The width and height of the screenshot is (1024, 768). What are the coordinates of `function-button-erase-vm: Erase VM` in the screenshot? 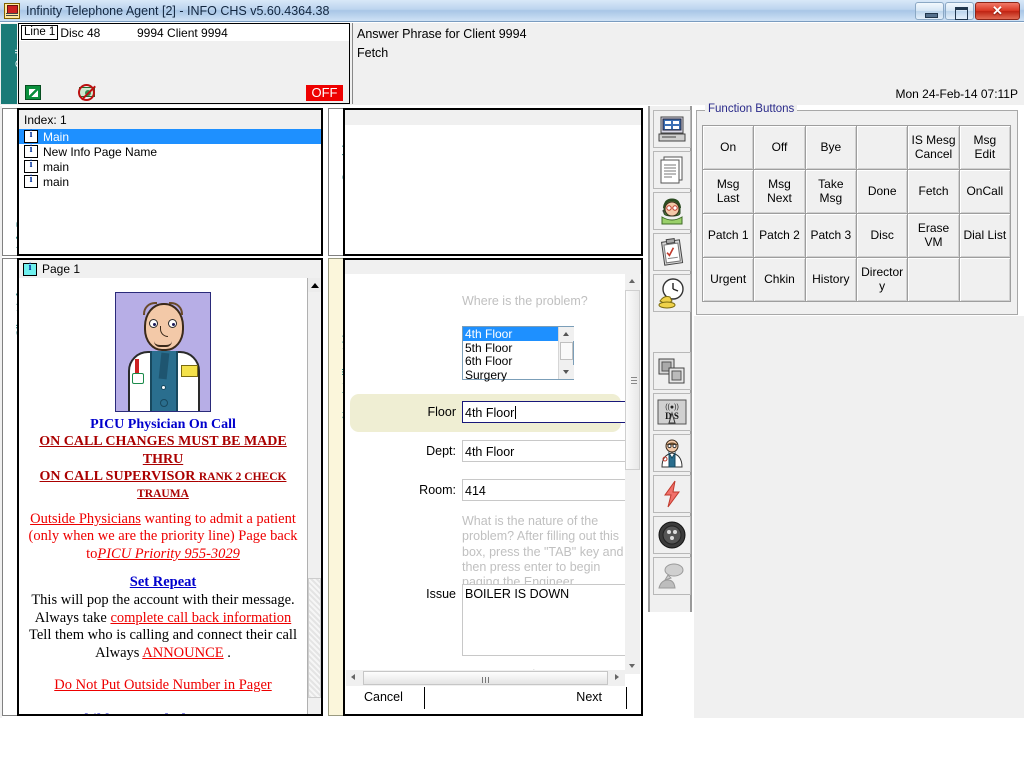 It's located at (933, 235).